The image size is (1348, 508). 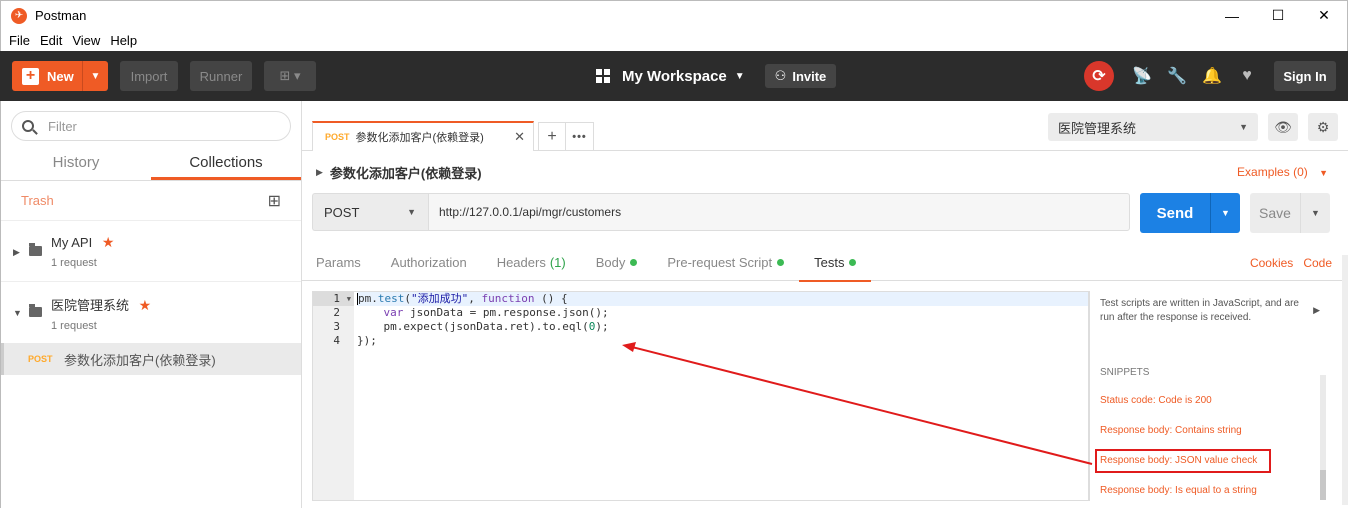 I want to click on method-select: POST ▼, so click(x=370, y=212).